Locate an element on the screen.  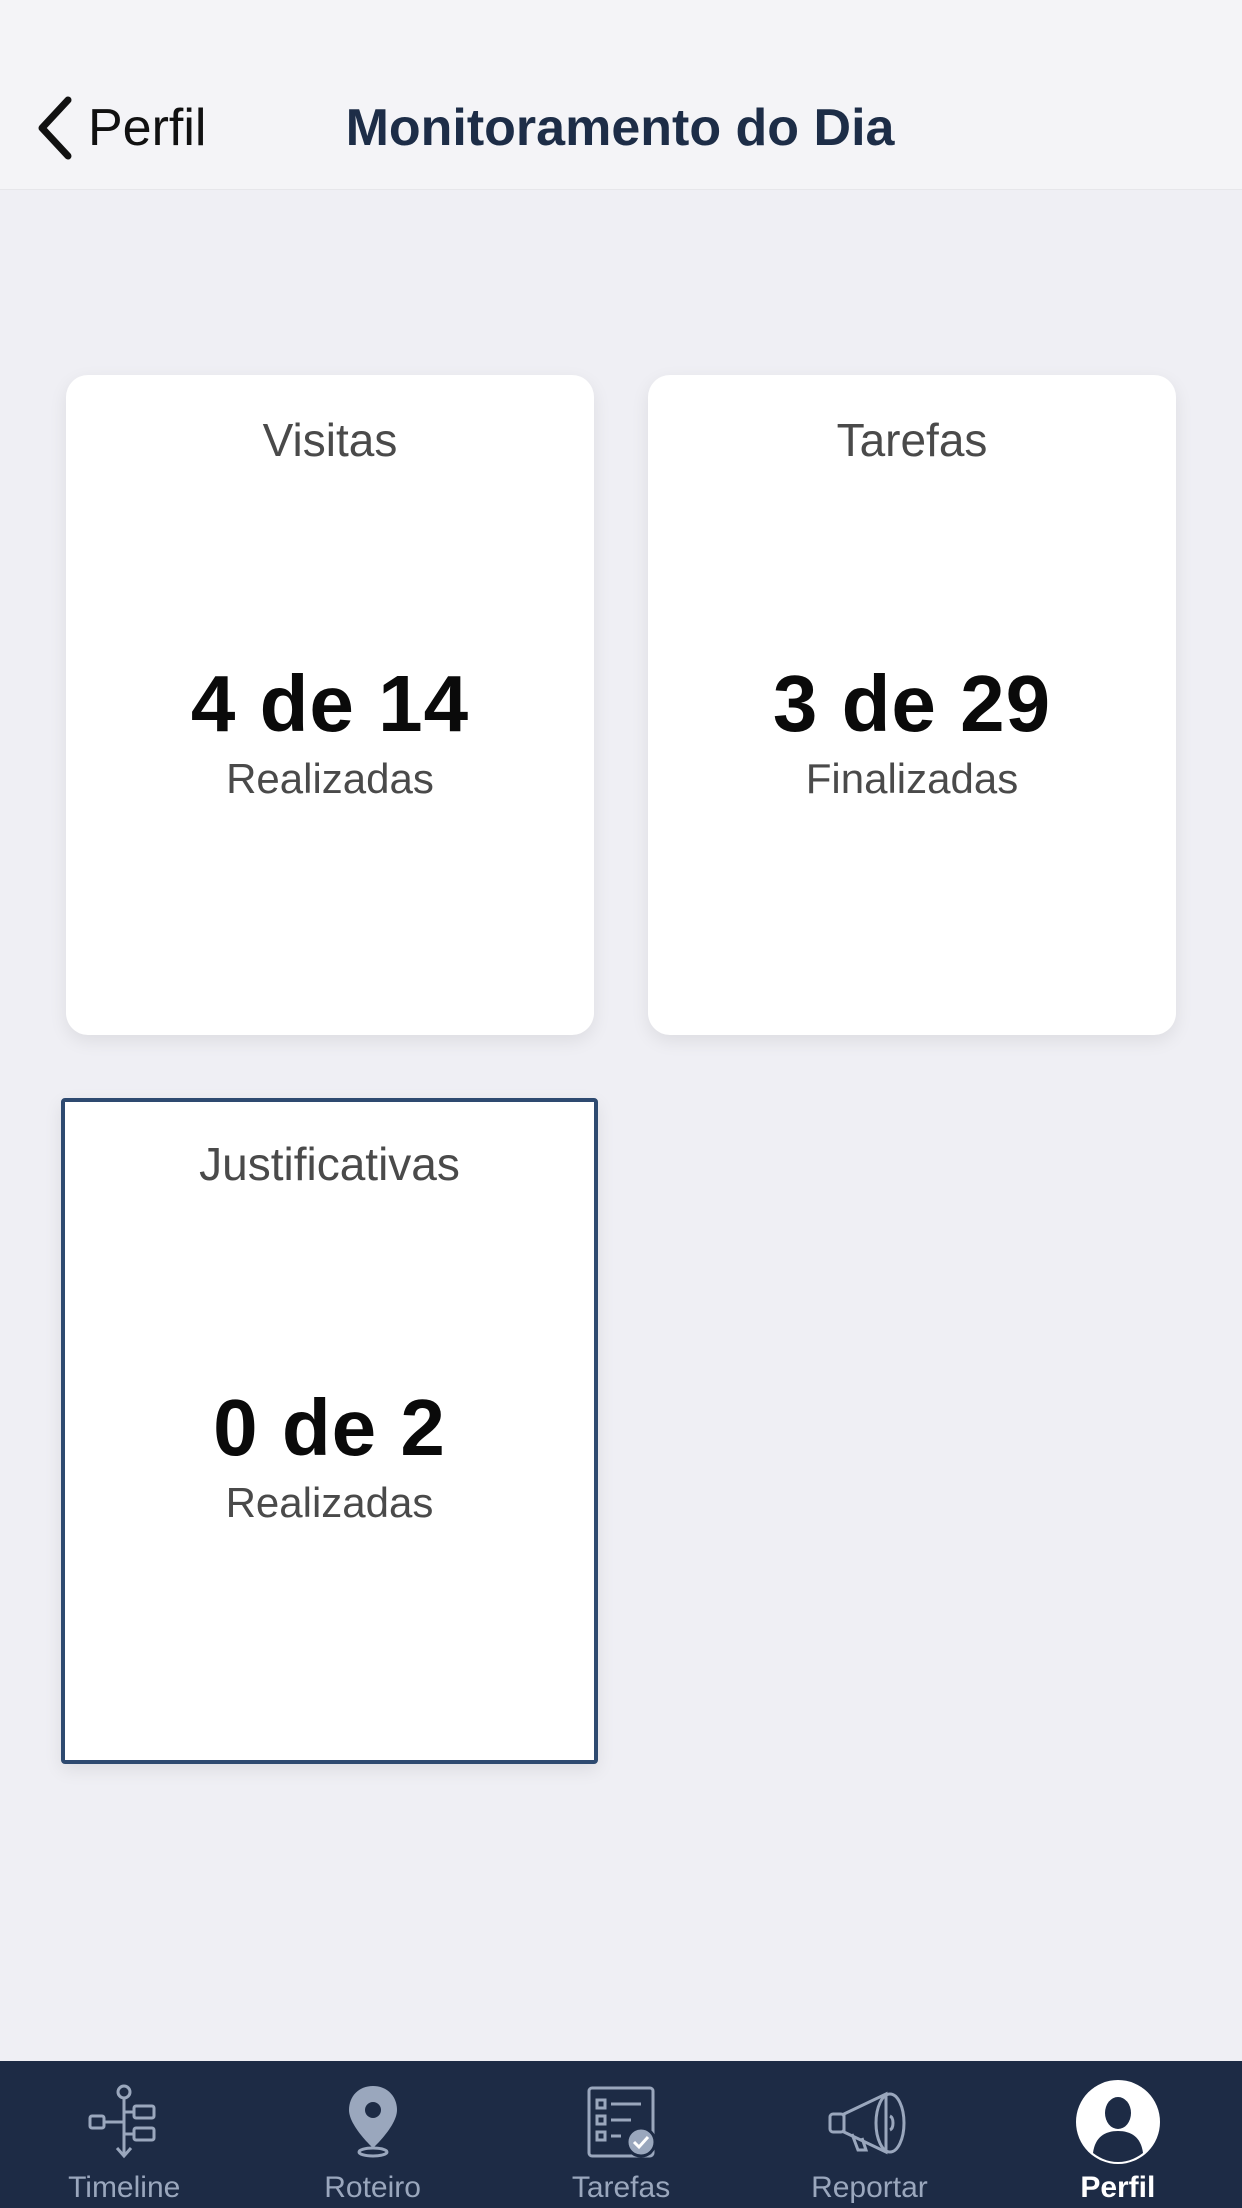
tab-bar: Timeline Roteiro Tarefas Reportar Perfil is located at coordinates (621, 2134).